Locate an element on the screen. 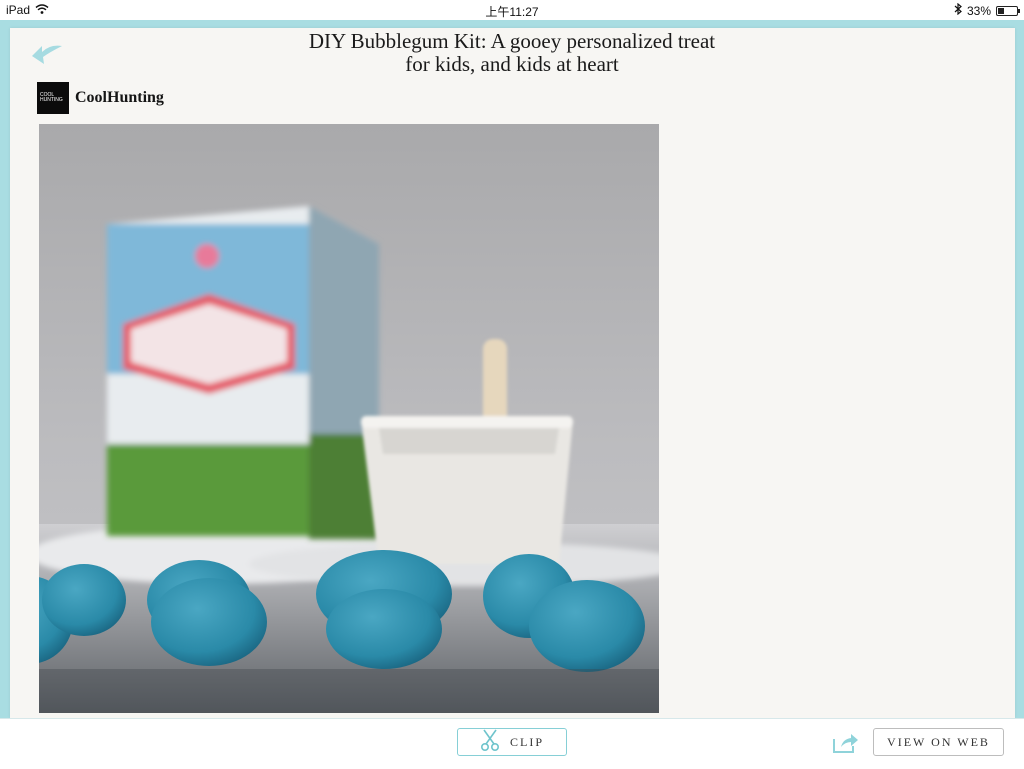 The height and width of the screenshot is (769, 1024). status-time: 上午11:27 is located at coordinates (512, 12).